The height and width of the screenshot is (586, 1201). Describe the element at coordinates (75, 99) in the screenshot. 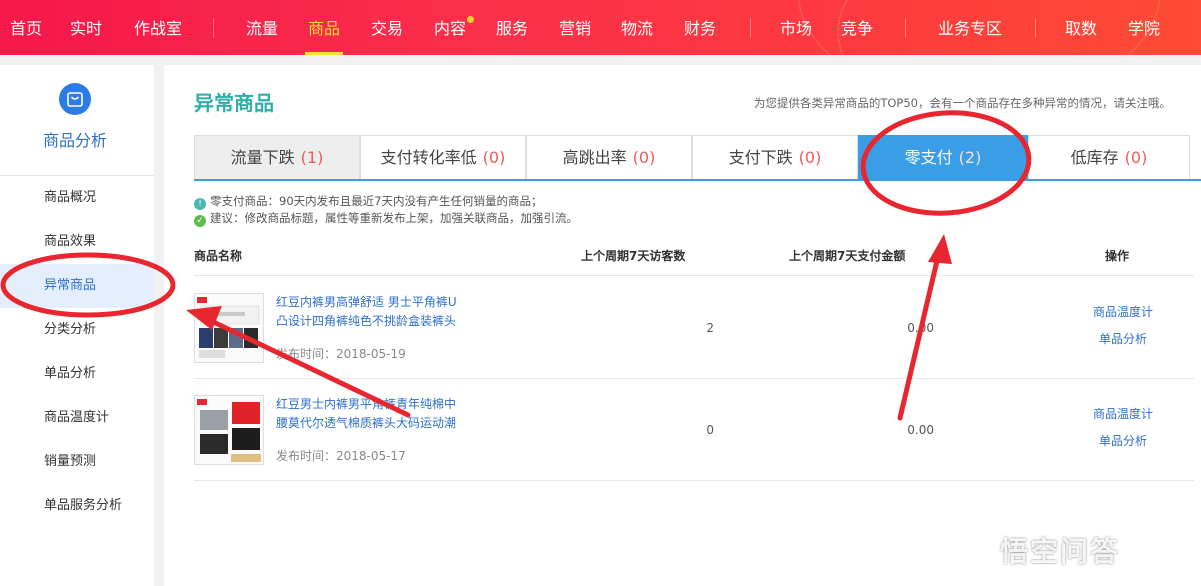

I see `shopping-bag-icon` at that location.